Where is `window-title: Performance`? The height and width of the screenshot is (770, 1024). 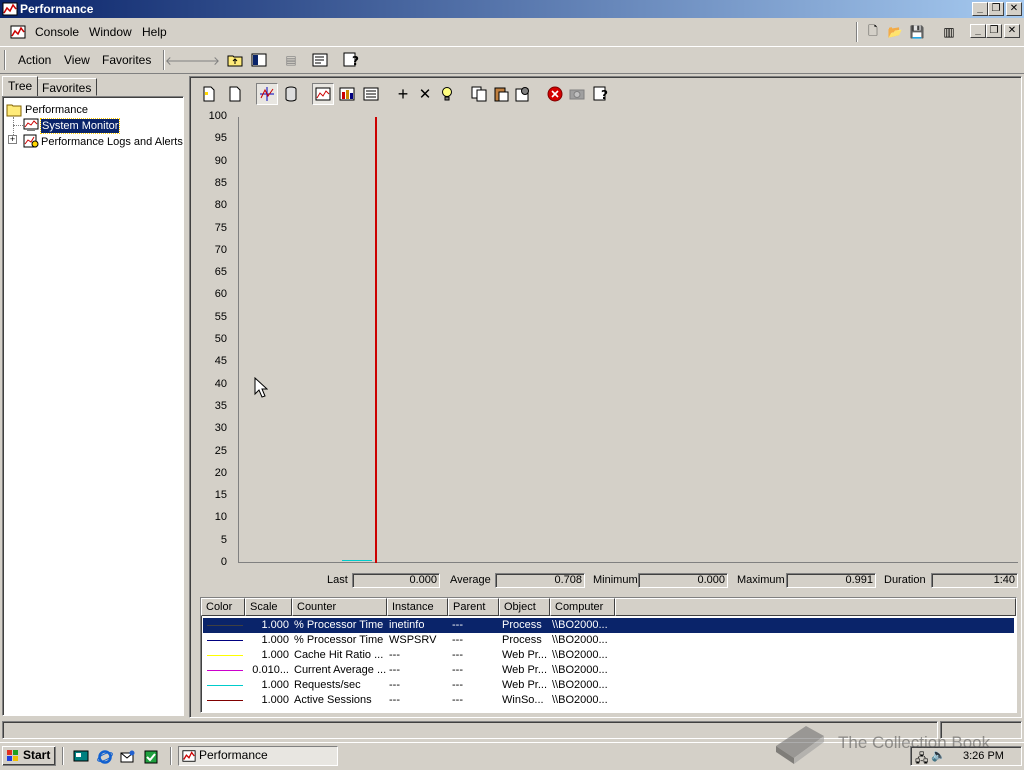 window-title: Performance is located at coordinates (57, 9).